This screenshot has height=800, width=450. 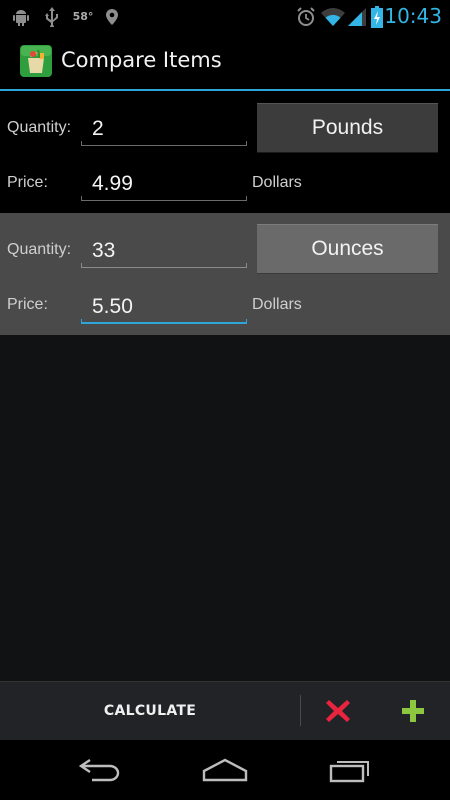 I want to click on green-plus-icon, so click(x=413, y=710).